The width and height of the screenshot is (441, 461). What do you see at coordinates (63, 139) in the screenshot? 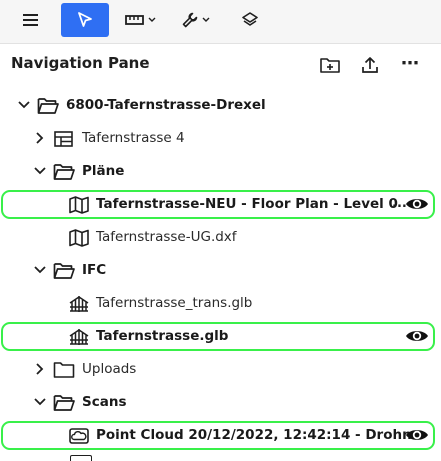
I see `floorplan-grid-icon` at bounding box center [63, 139].